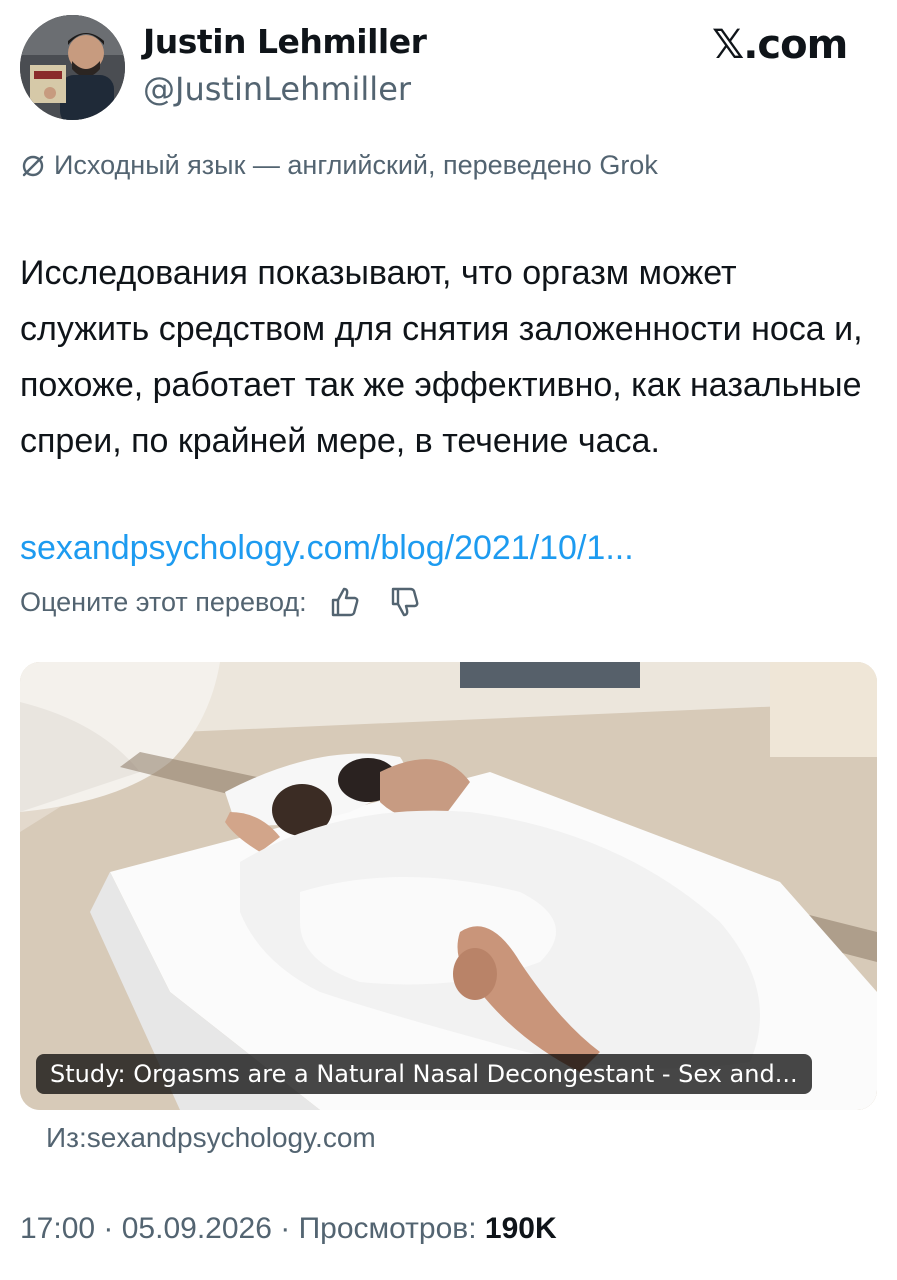 This screenshot has width=897, height=1280. Describe the element at coordinates (520, 1228) in the screenshot. I see `views-count: 190K` at that location.